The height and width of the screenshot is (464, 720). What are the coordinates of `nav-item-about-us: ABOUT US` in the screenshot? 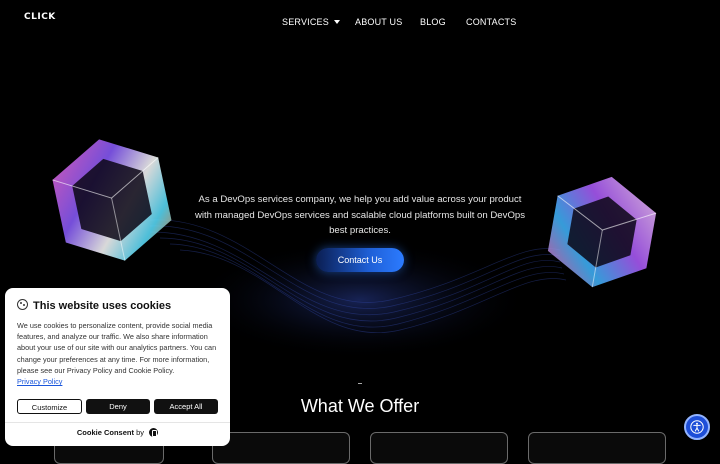 It's located at (378, 22).